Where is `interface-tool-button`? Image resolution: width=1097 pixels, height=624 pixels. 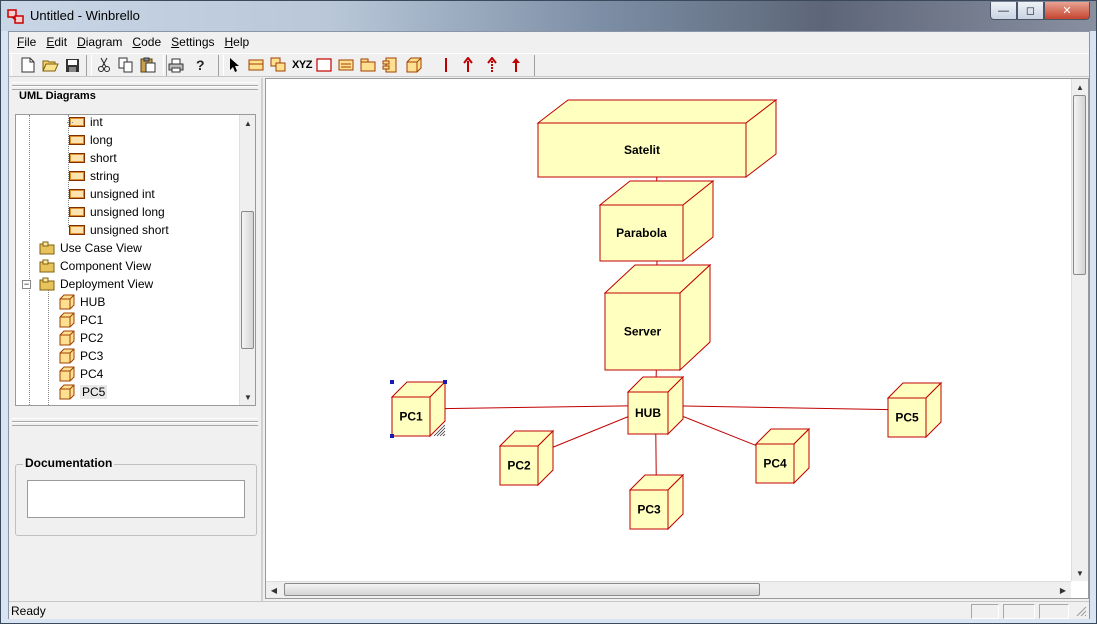
interface-tool-button is located at coordinates (278, 65).